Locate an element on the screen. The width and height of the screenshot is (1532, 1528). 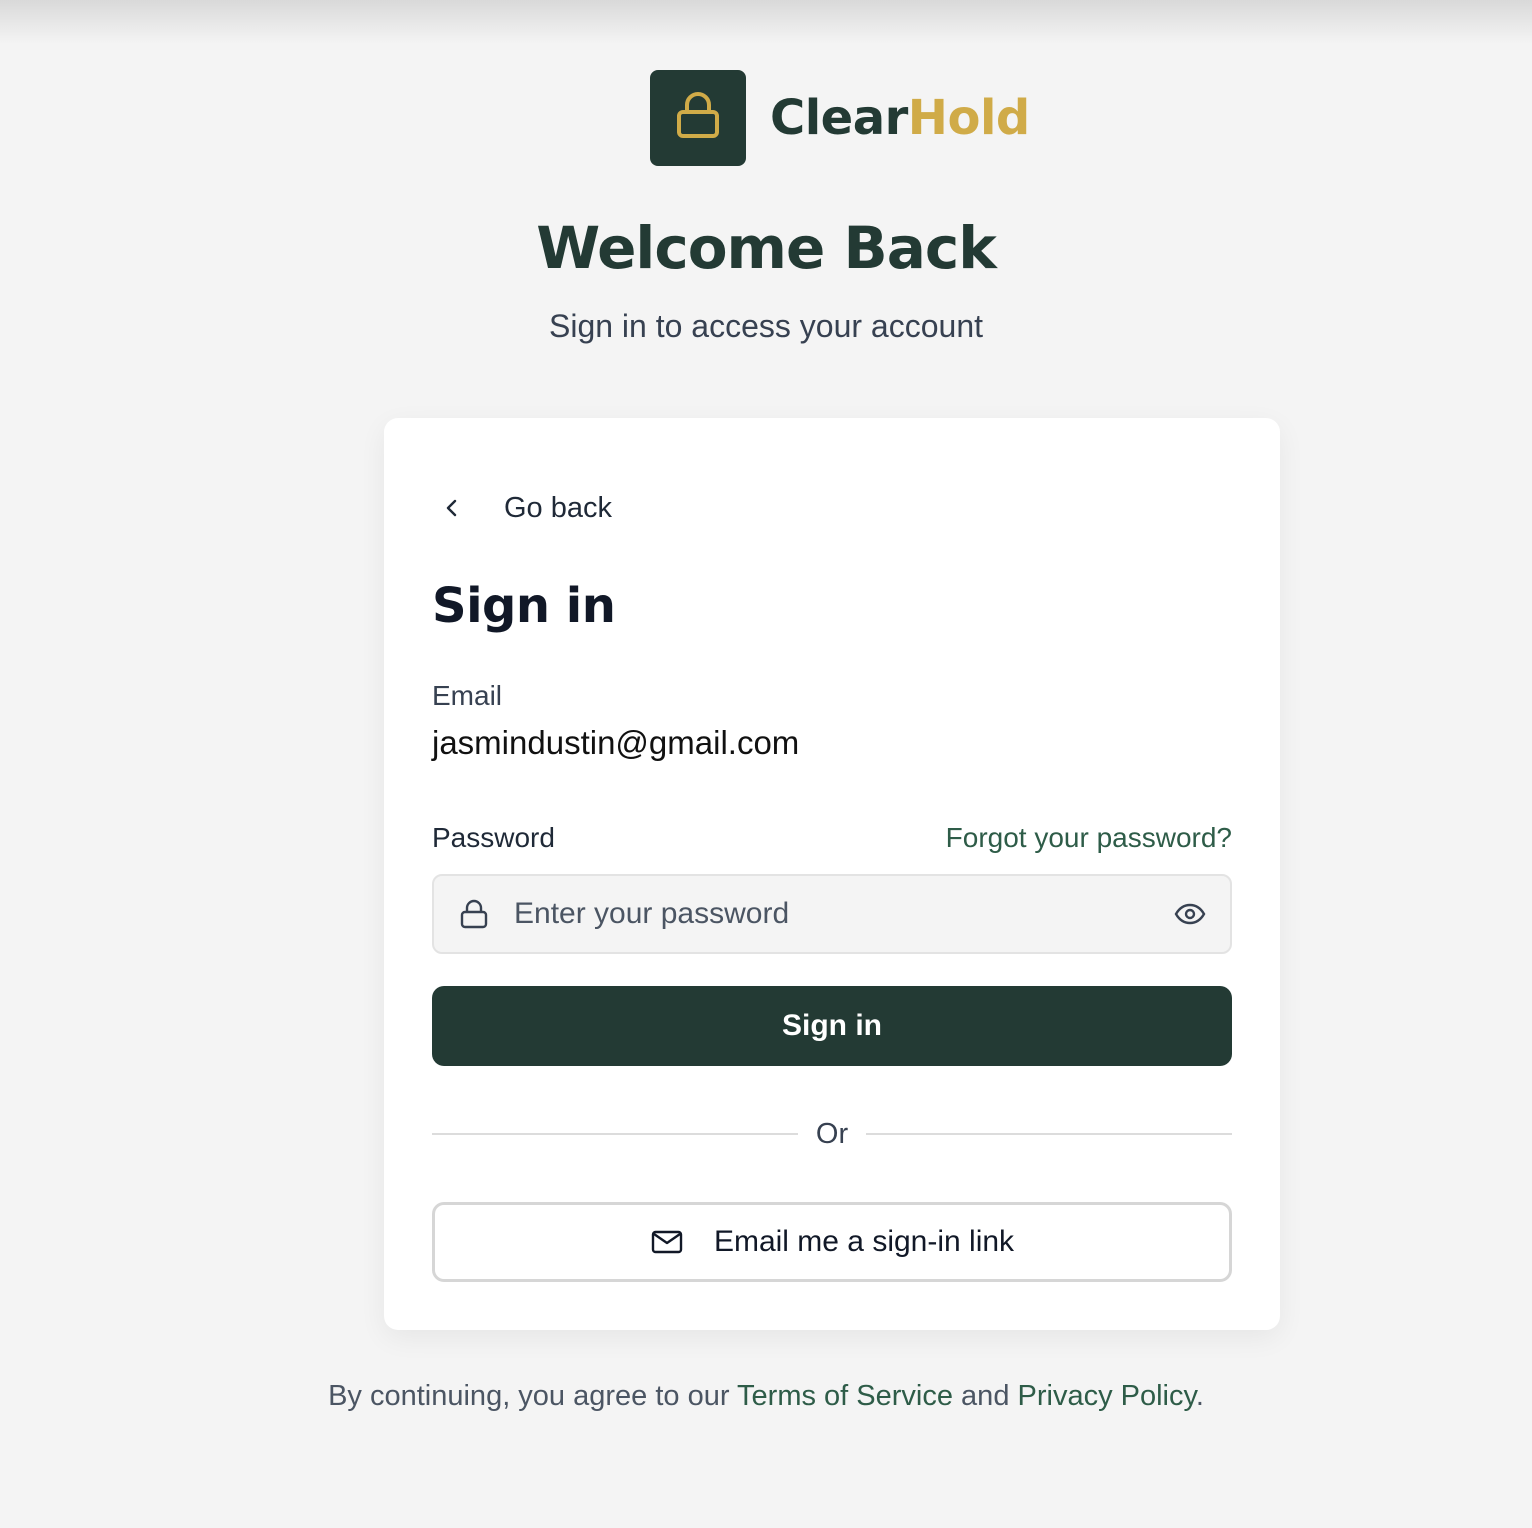
or-divider: Or is located at coordinates (832, 1134).